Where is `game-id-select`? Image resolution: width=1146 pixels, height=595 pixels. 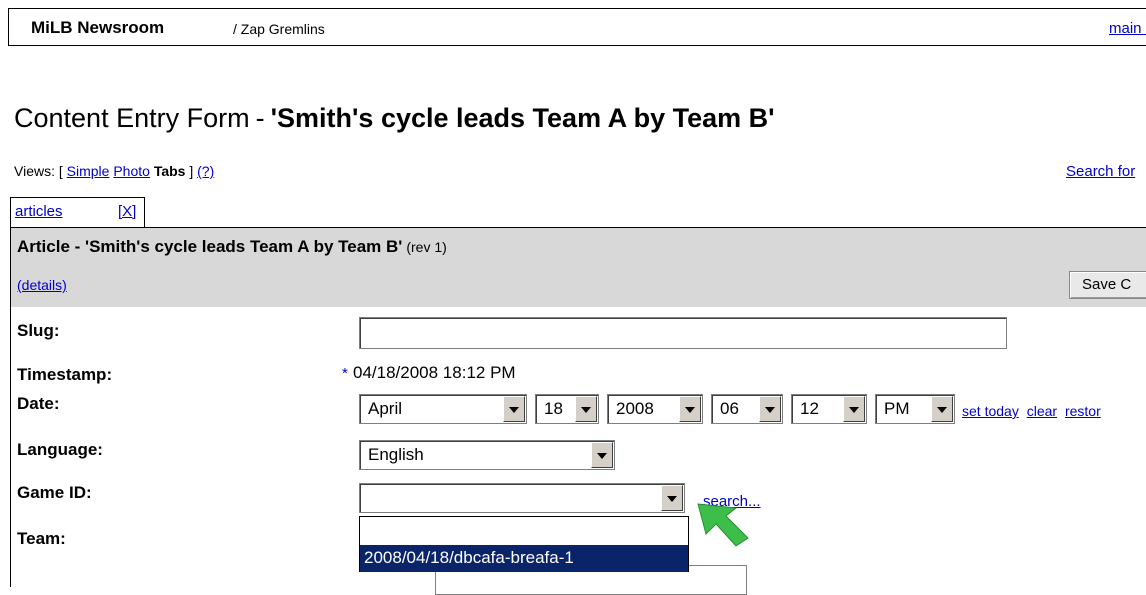
game-id-select is located at coordinates (522, 498).